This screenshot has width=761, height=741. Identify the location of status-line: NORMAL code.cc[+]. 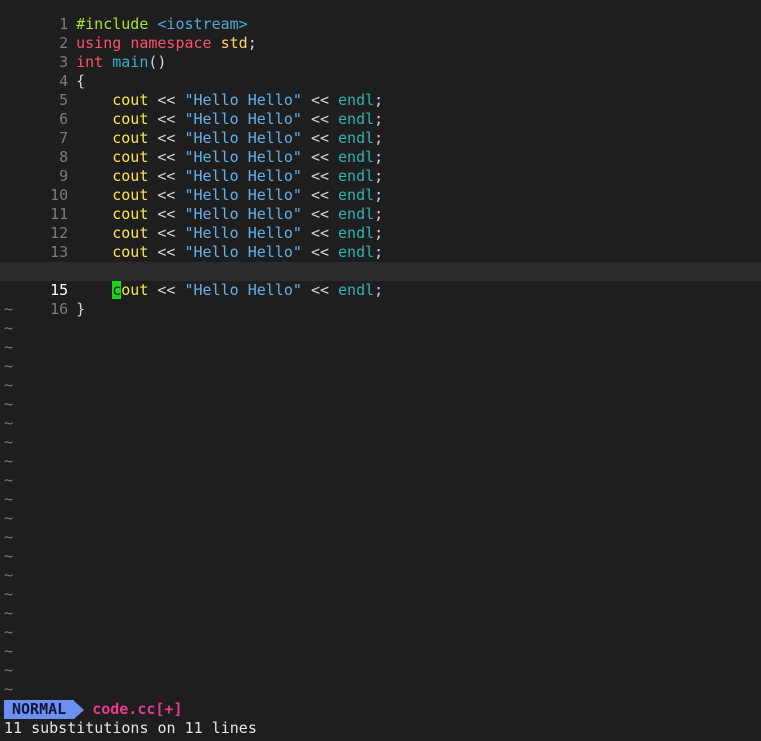
(93, 709).